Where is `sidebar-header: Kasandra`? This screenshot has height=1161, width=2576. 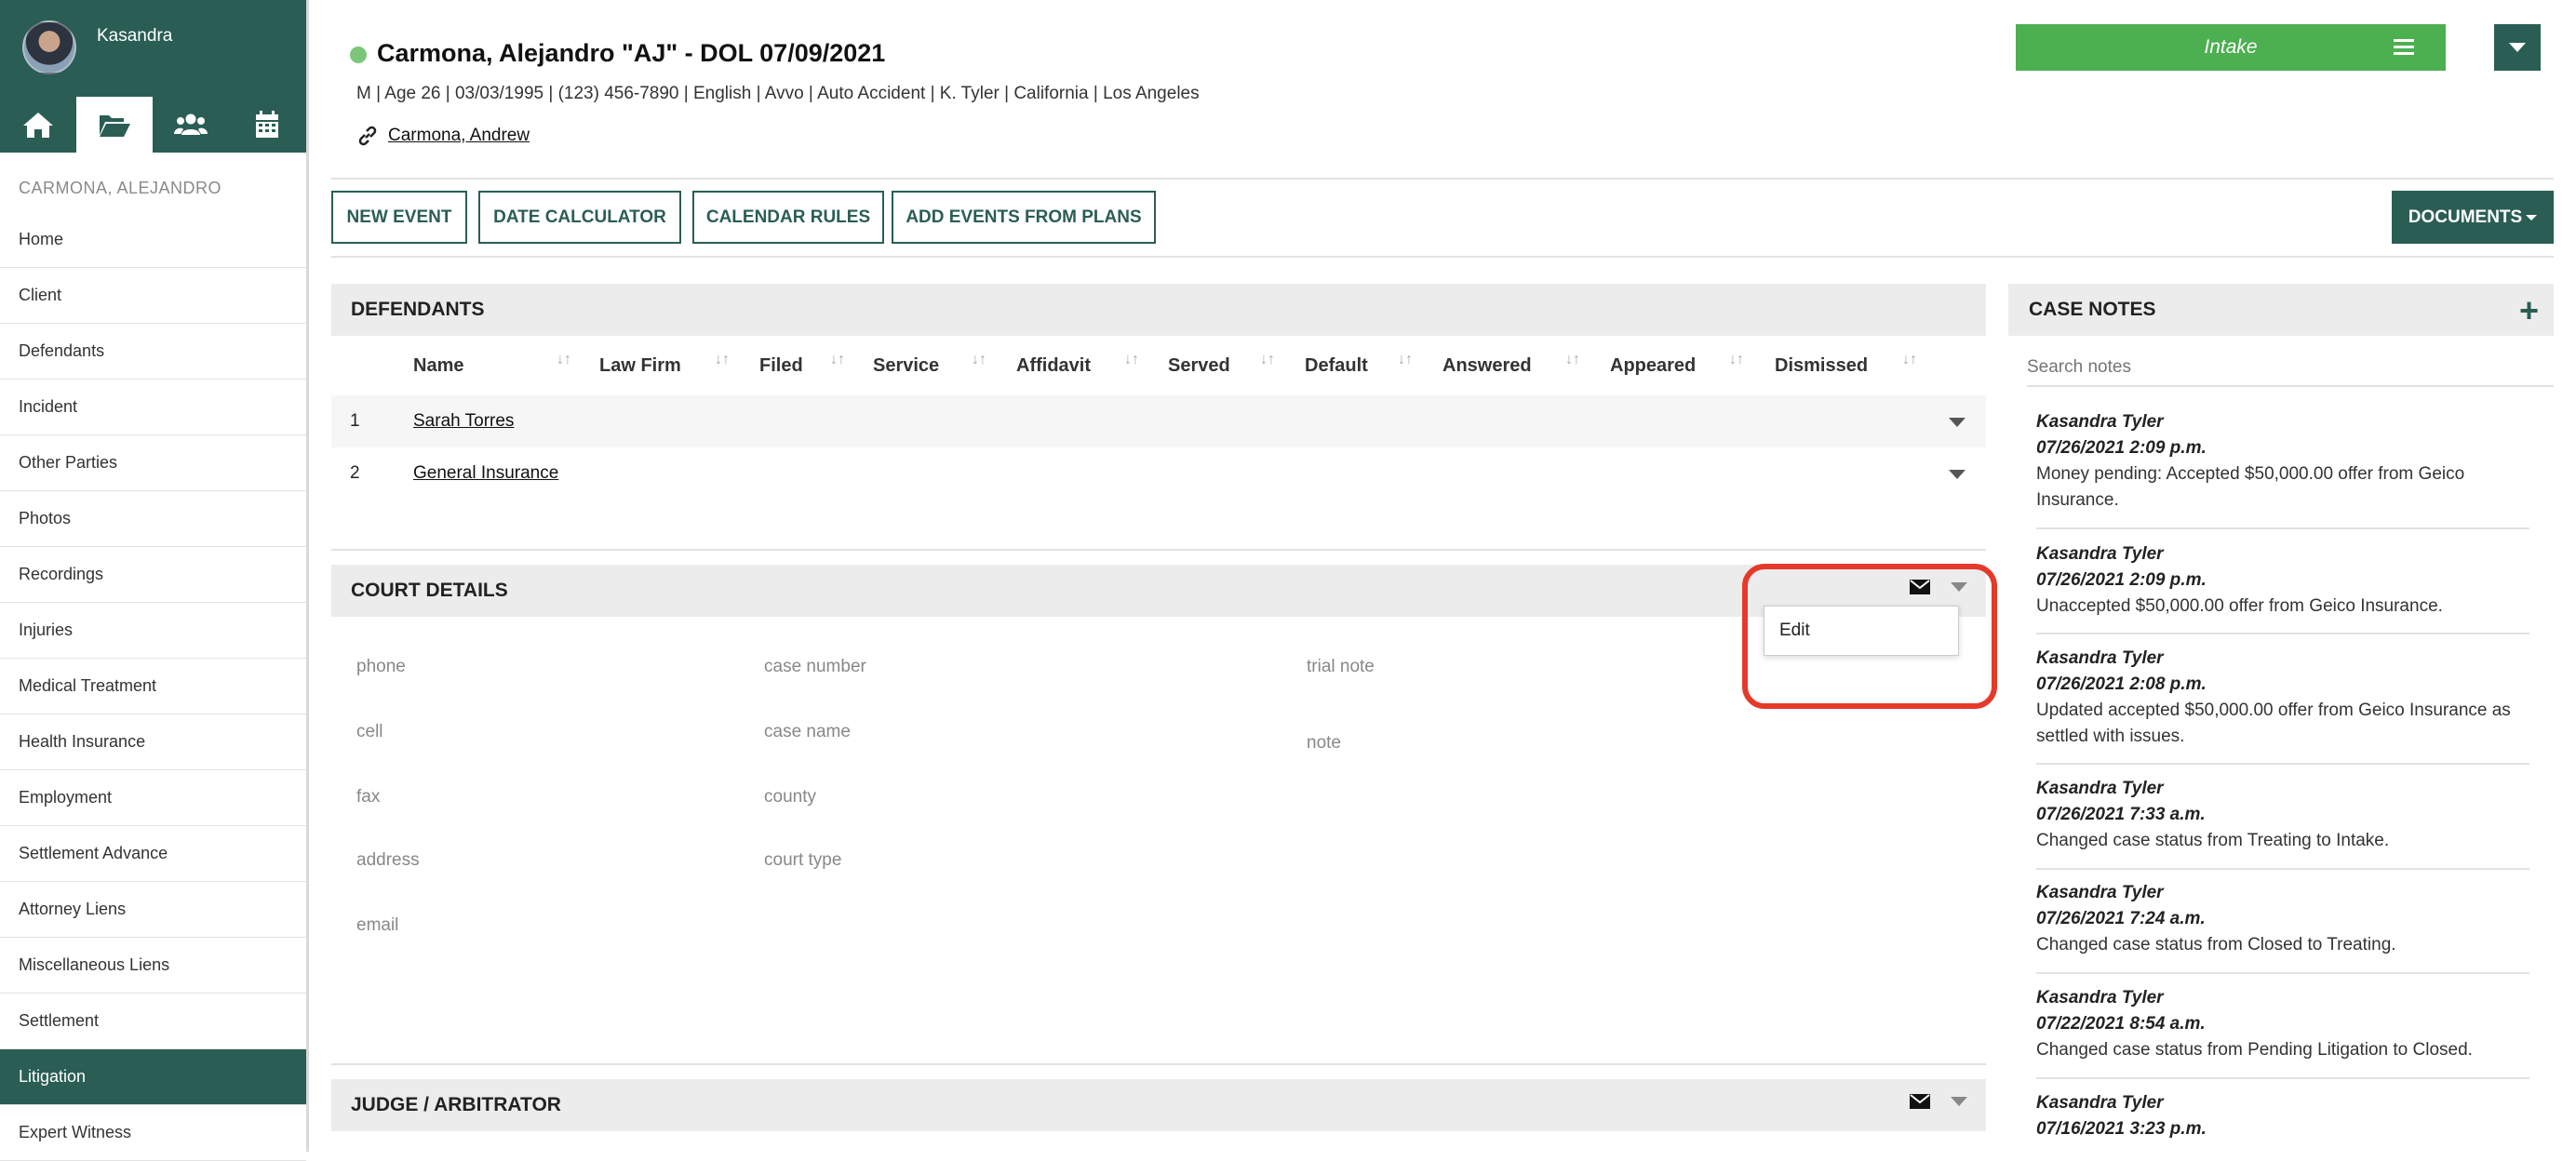 sidebar-header: Kasandra is located at coordinates (153, 76).